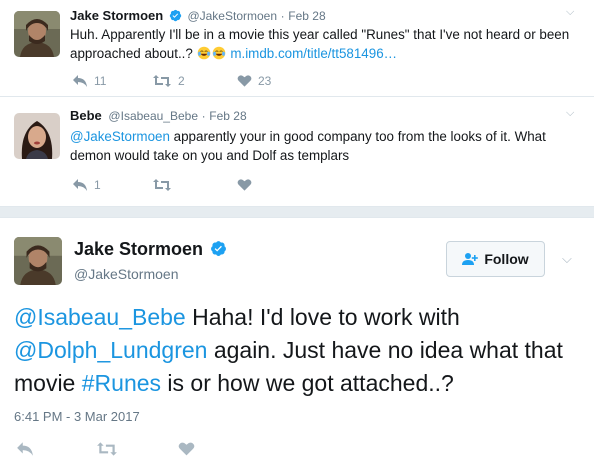  What do you see at coordinates (112, 81) in the screenshot?
I see `reply-button: 11` at bounding box center [112, 81].